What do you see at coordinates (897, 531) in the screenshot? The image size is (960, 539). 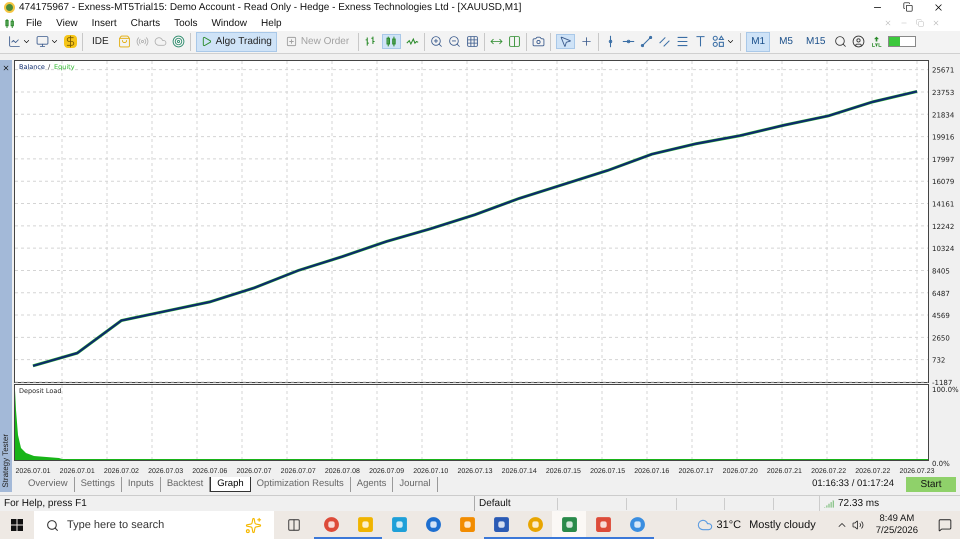 I see `clock-date: 7/25/2026` at bounding box center [897, 531].